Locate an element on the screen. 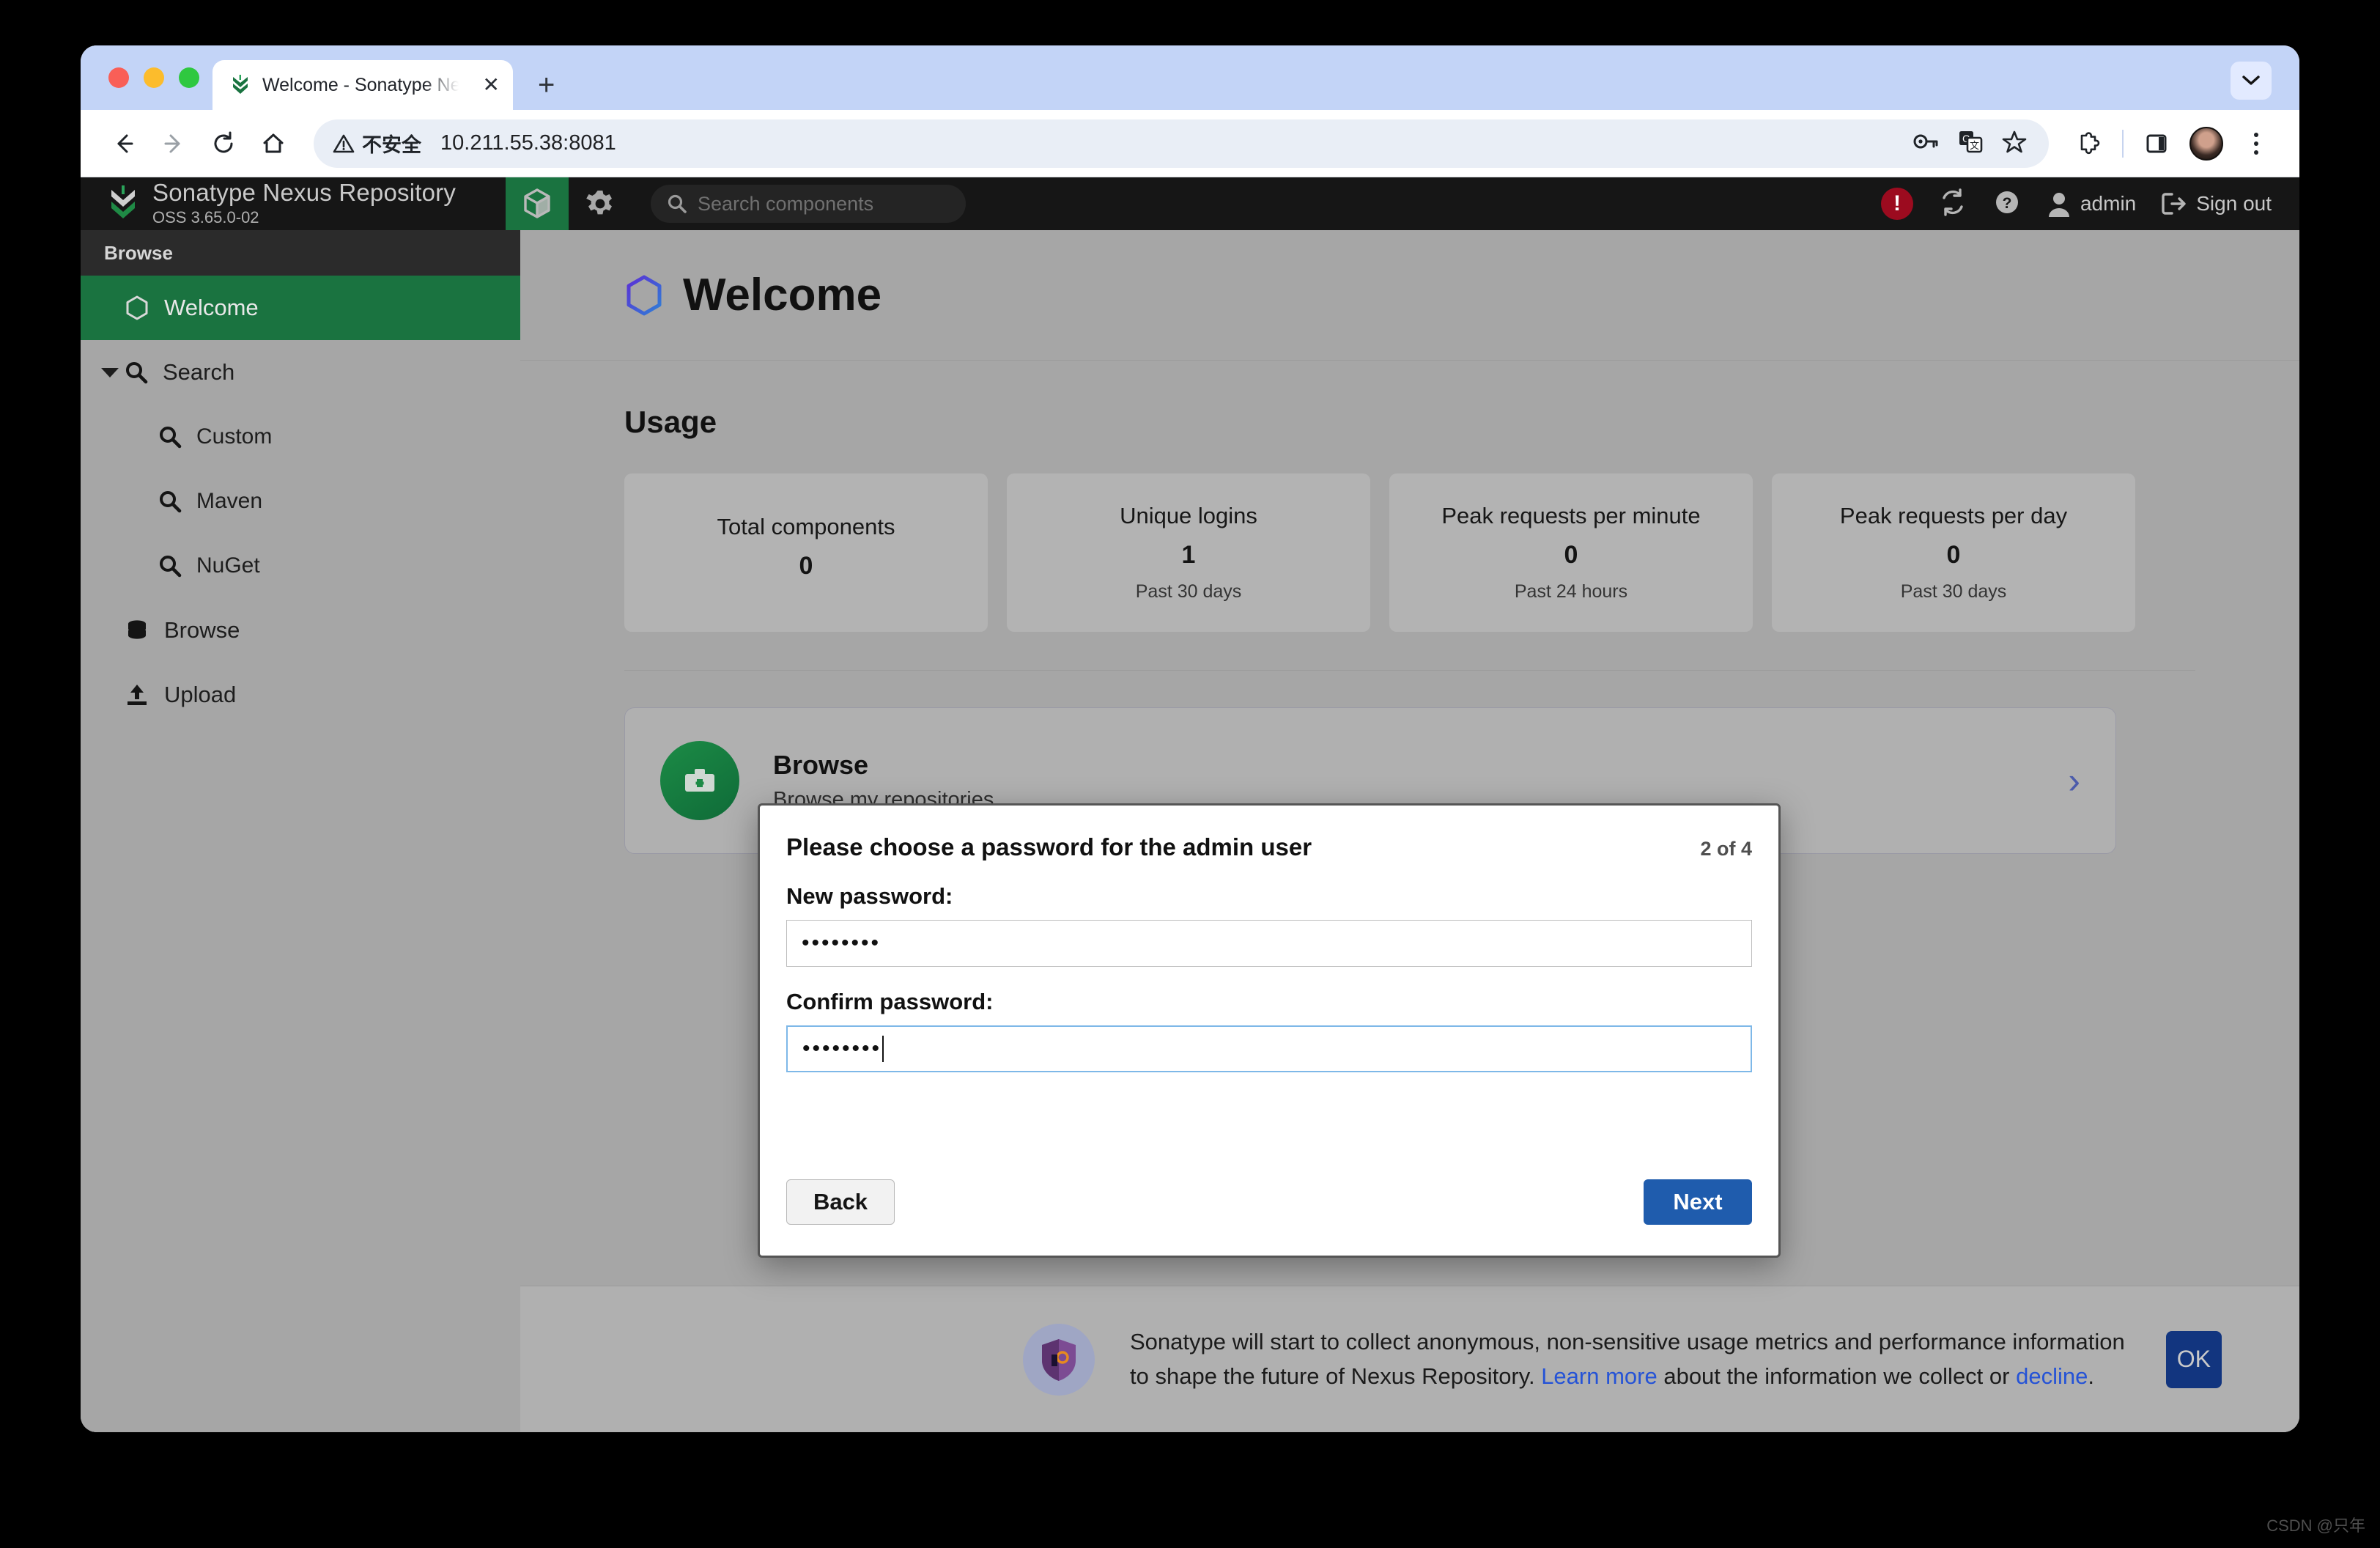  tab-browse is located at coordinates (537, 203).